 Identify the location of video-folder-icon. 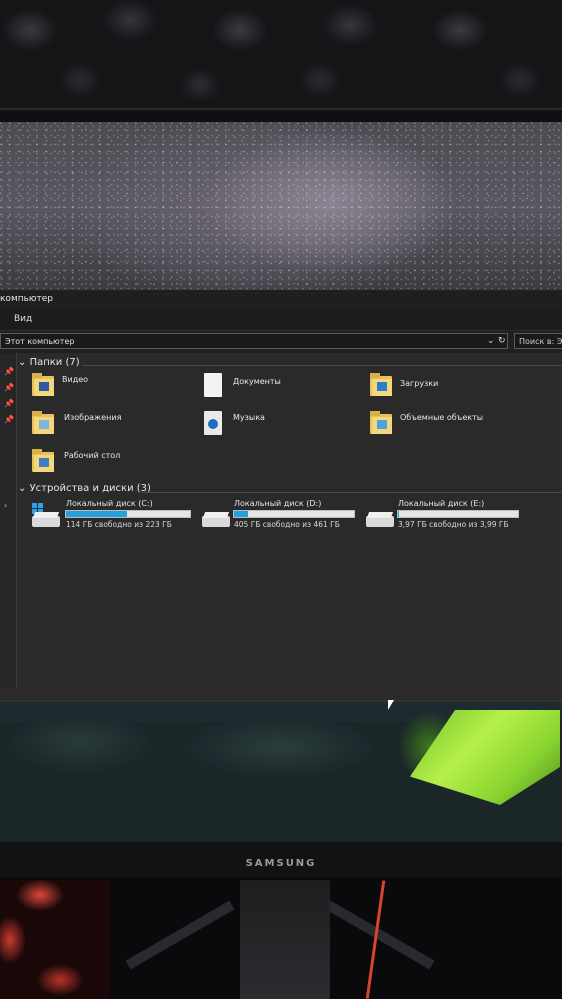
(43, 385).